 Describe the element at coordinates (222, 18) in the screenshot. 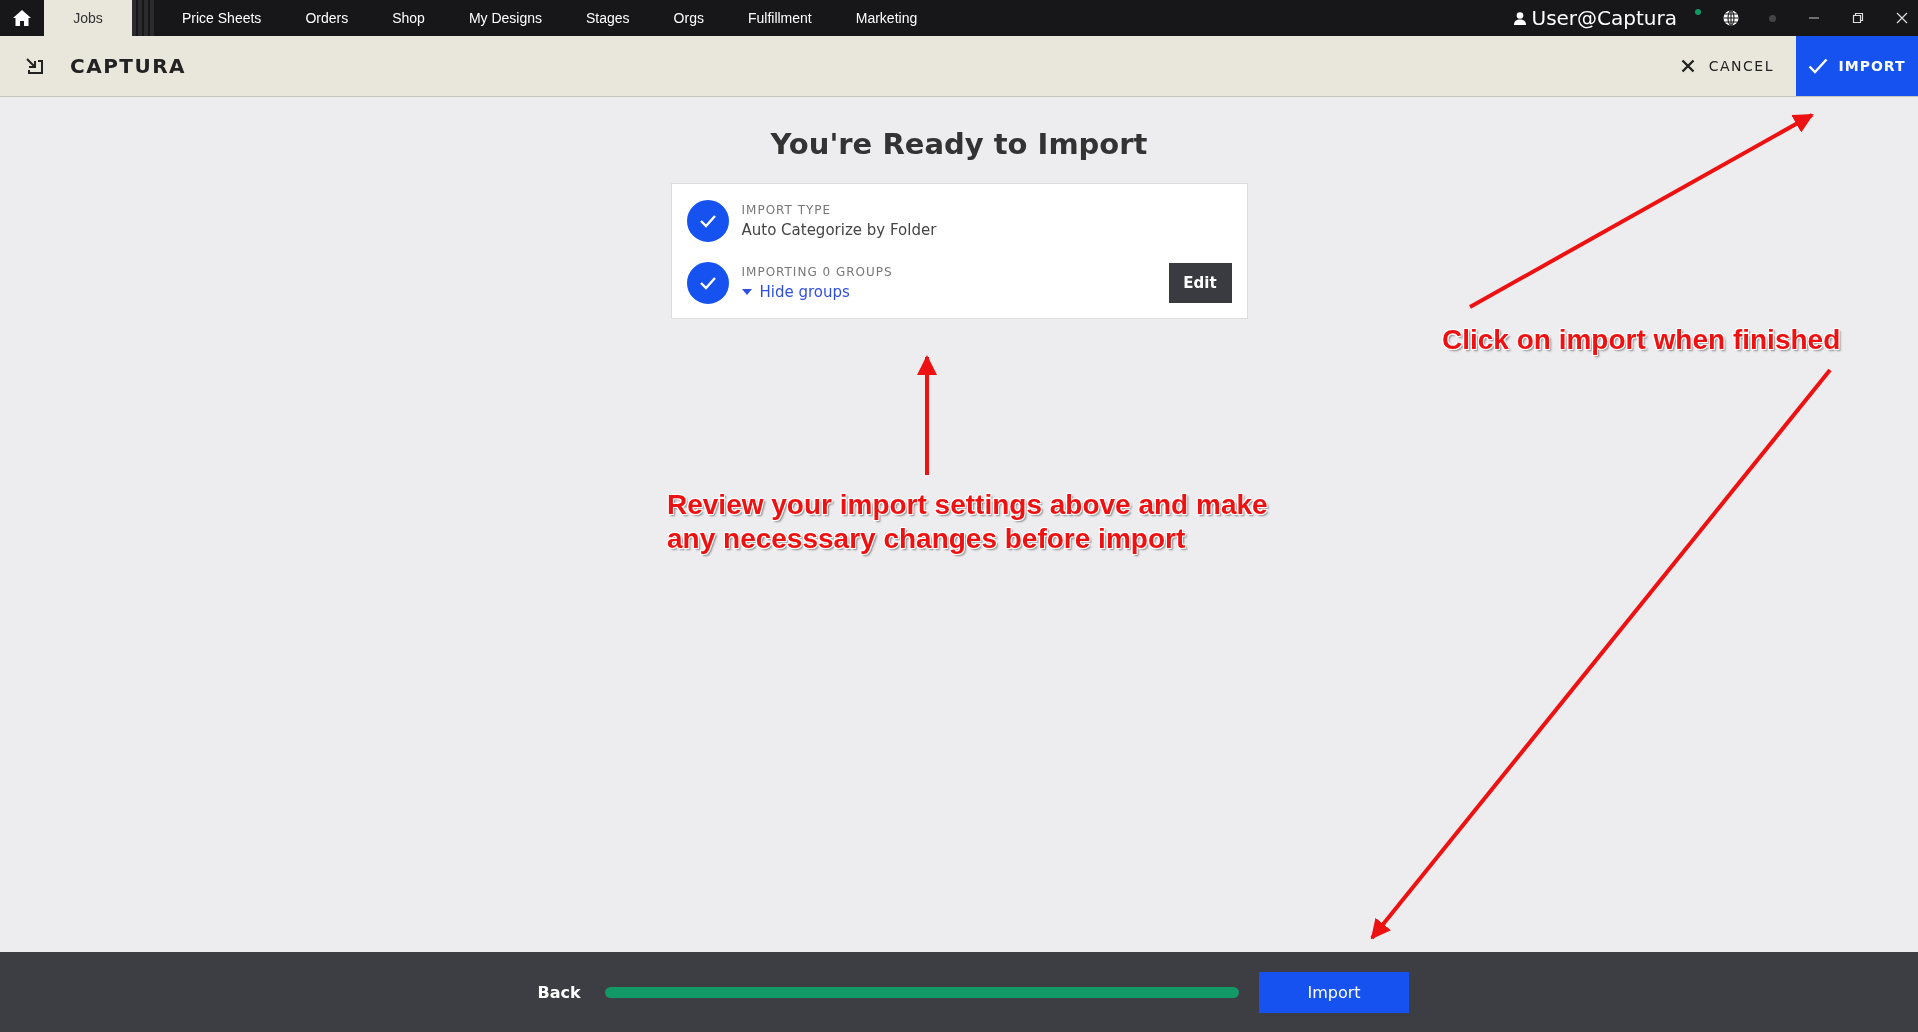

I see `nav-tab: Price Sheets` at that location.